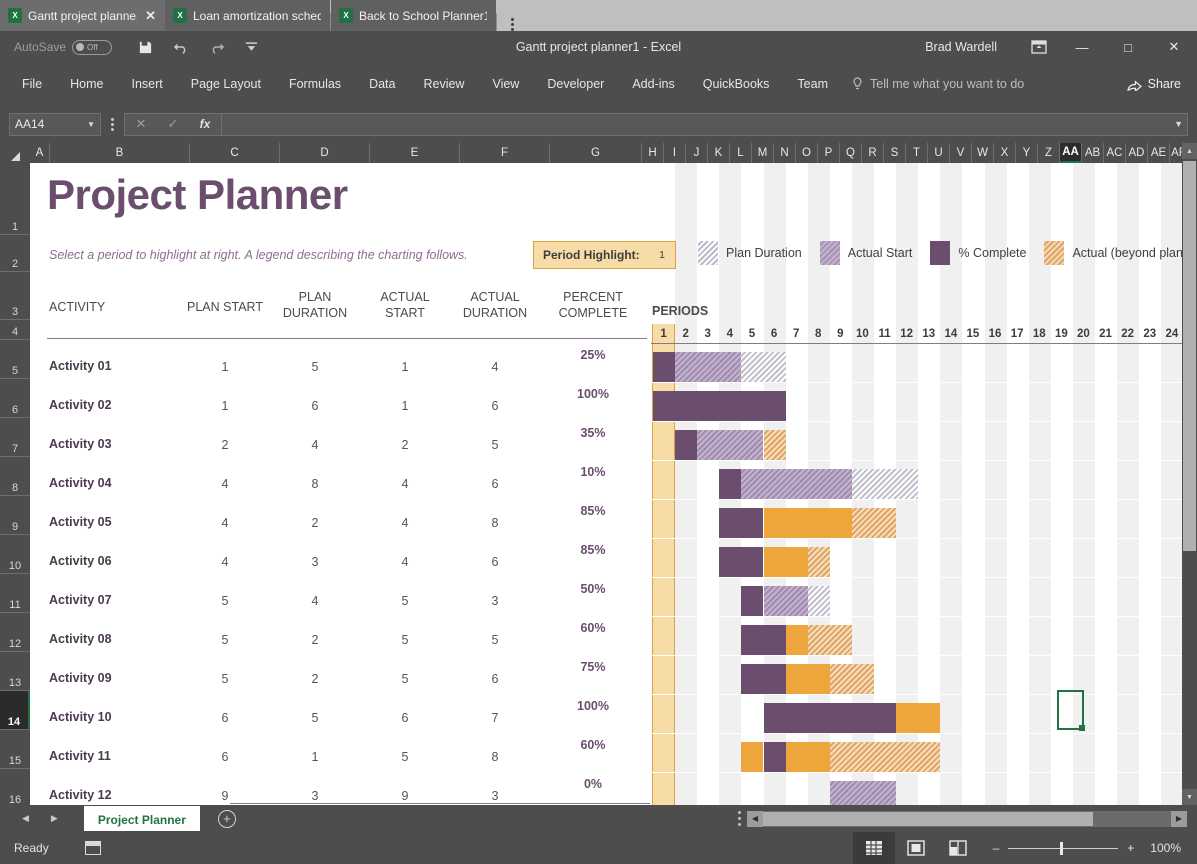 This screenshot has height=864, width=1197. I want to click on tab-overflow-menu-button, so click(512, 24).